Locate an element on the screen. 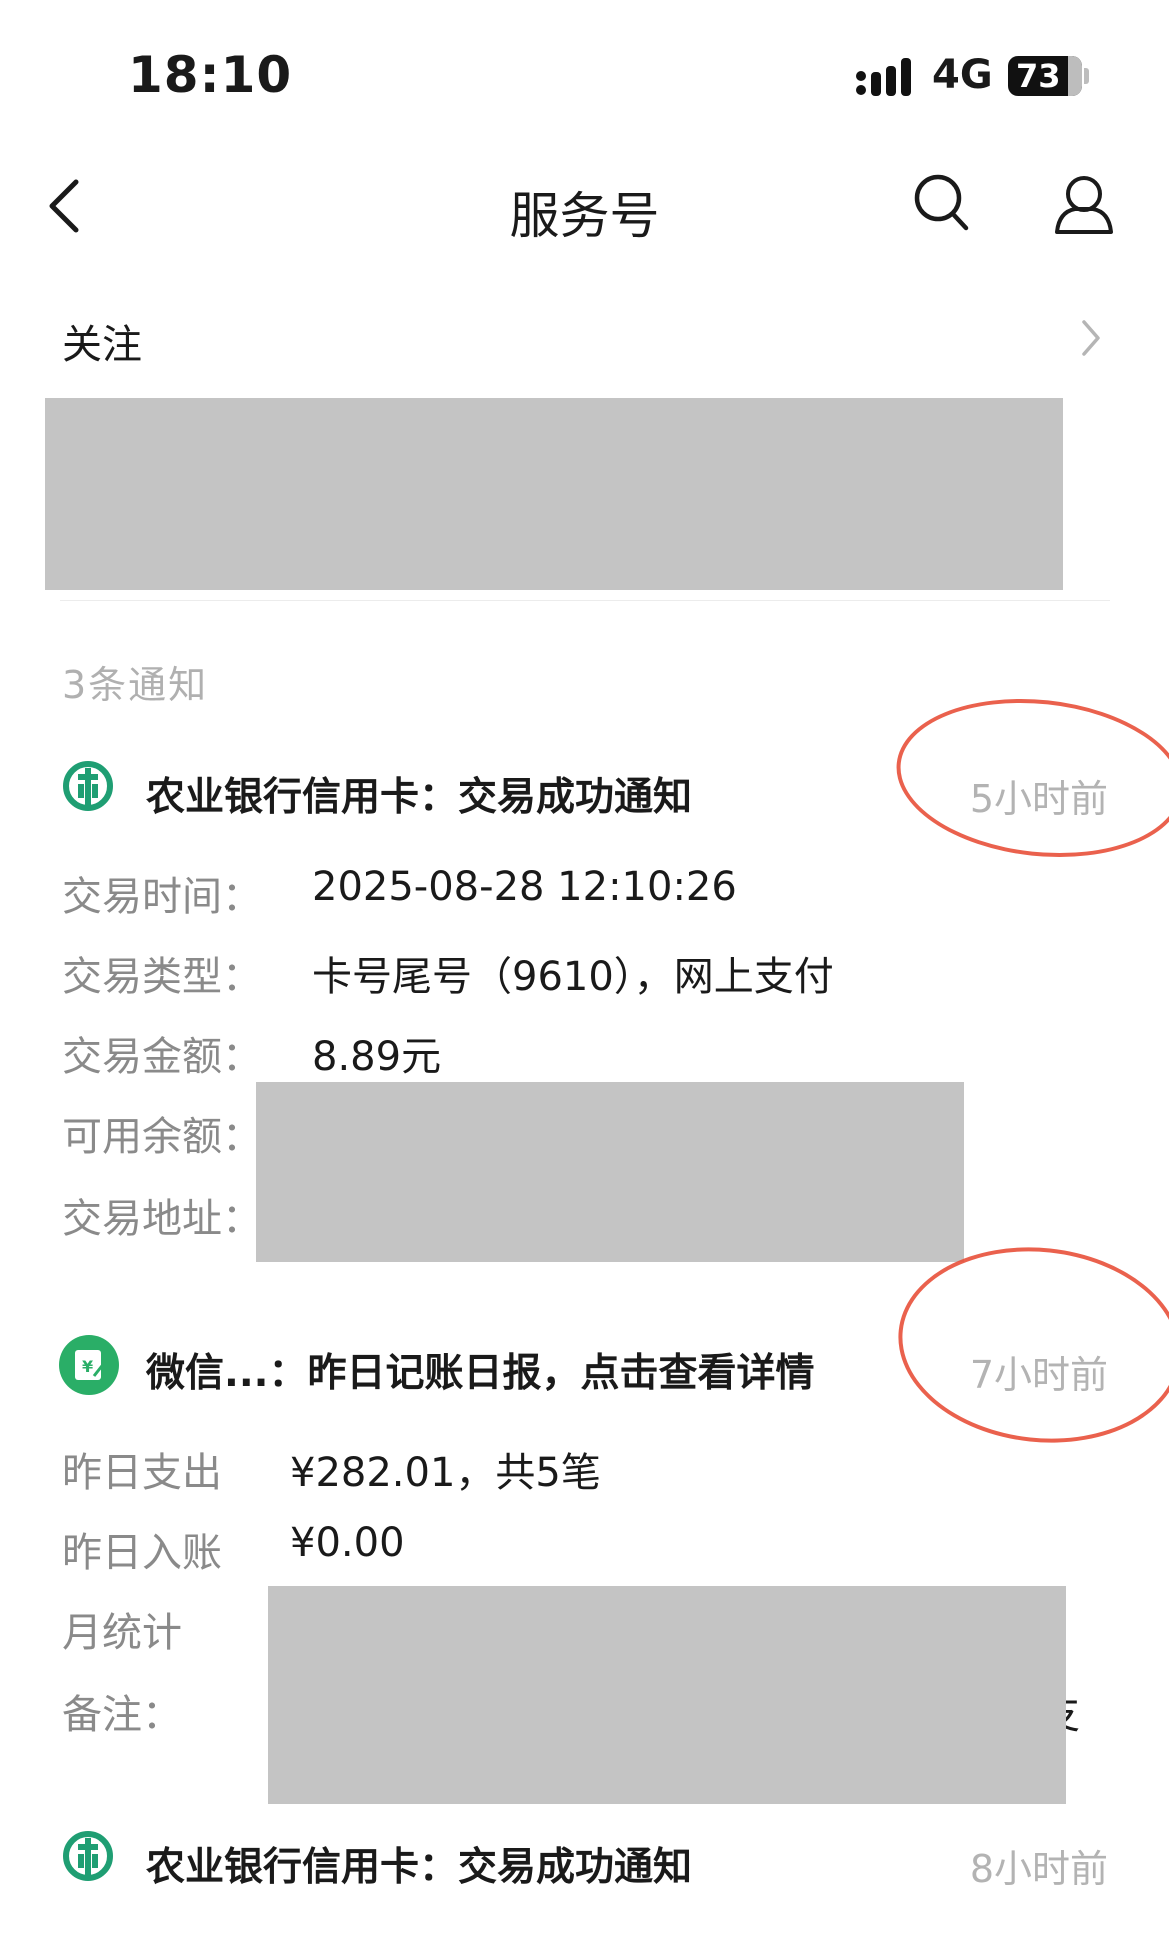 This screenshot has height=1938, width=1169. notification-time: 8小时前 is located at coordinates (1038, 1869).